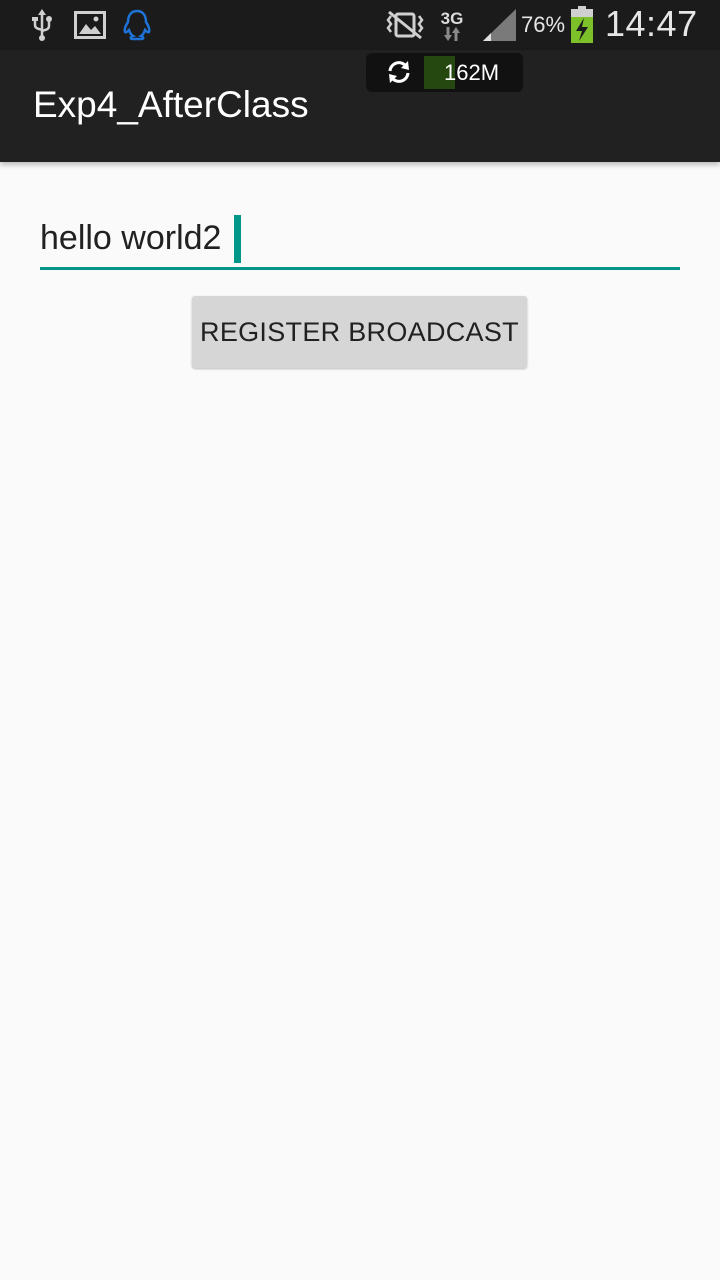 This screenshot has height=1280, width=720. I want to click on message-input-value: hello world2, so click(130, 238).